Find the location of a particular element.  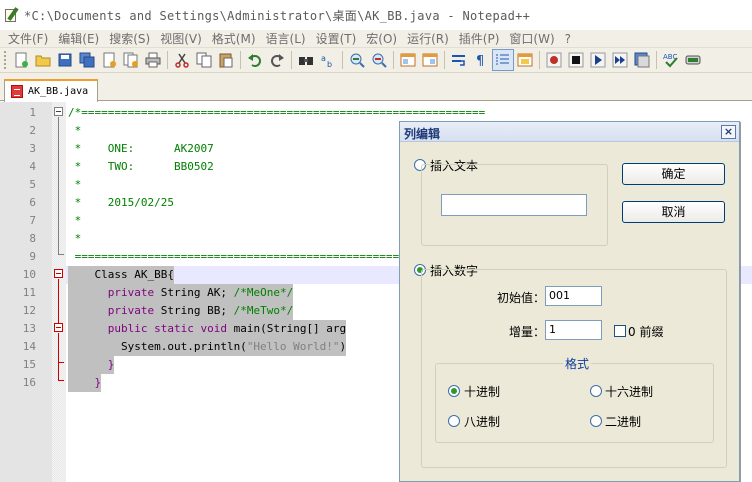

format-group is located at coordinates (574, 403).